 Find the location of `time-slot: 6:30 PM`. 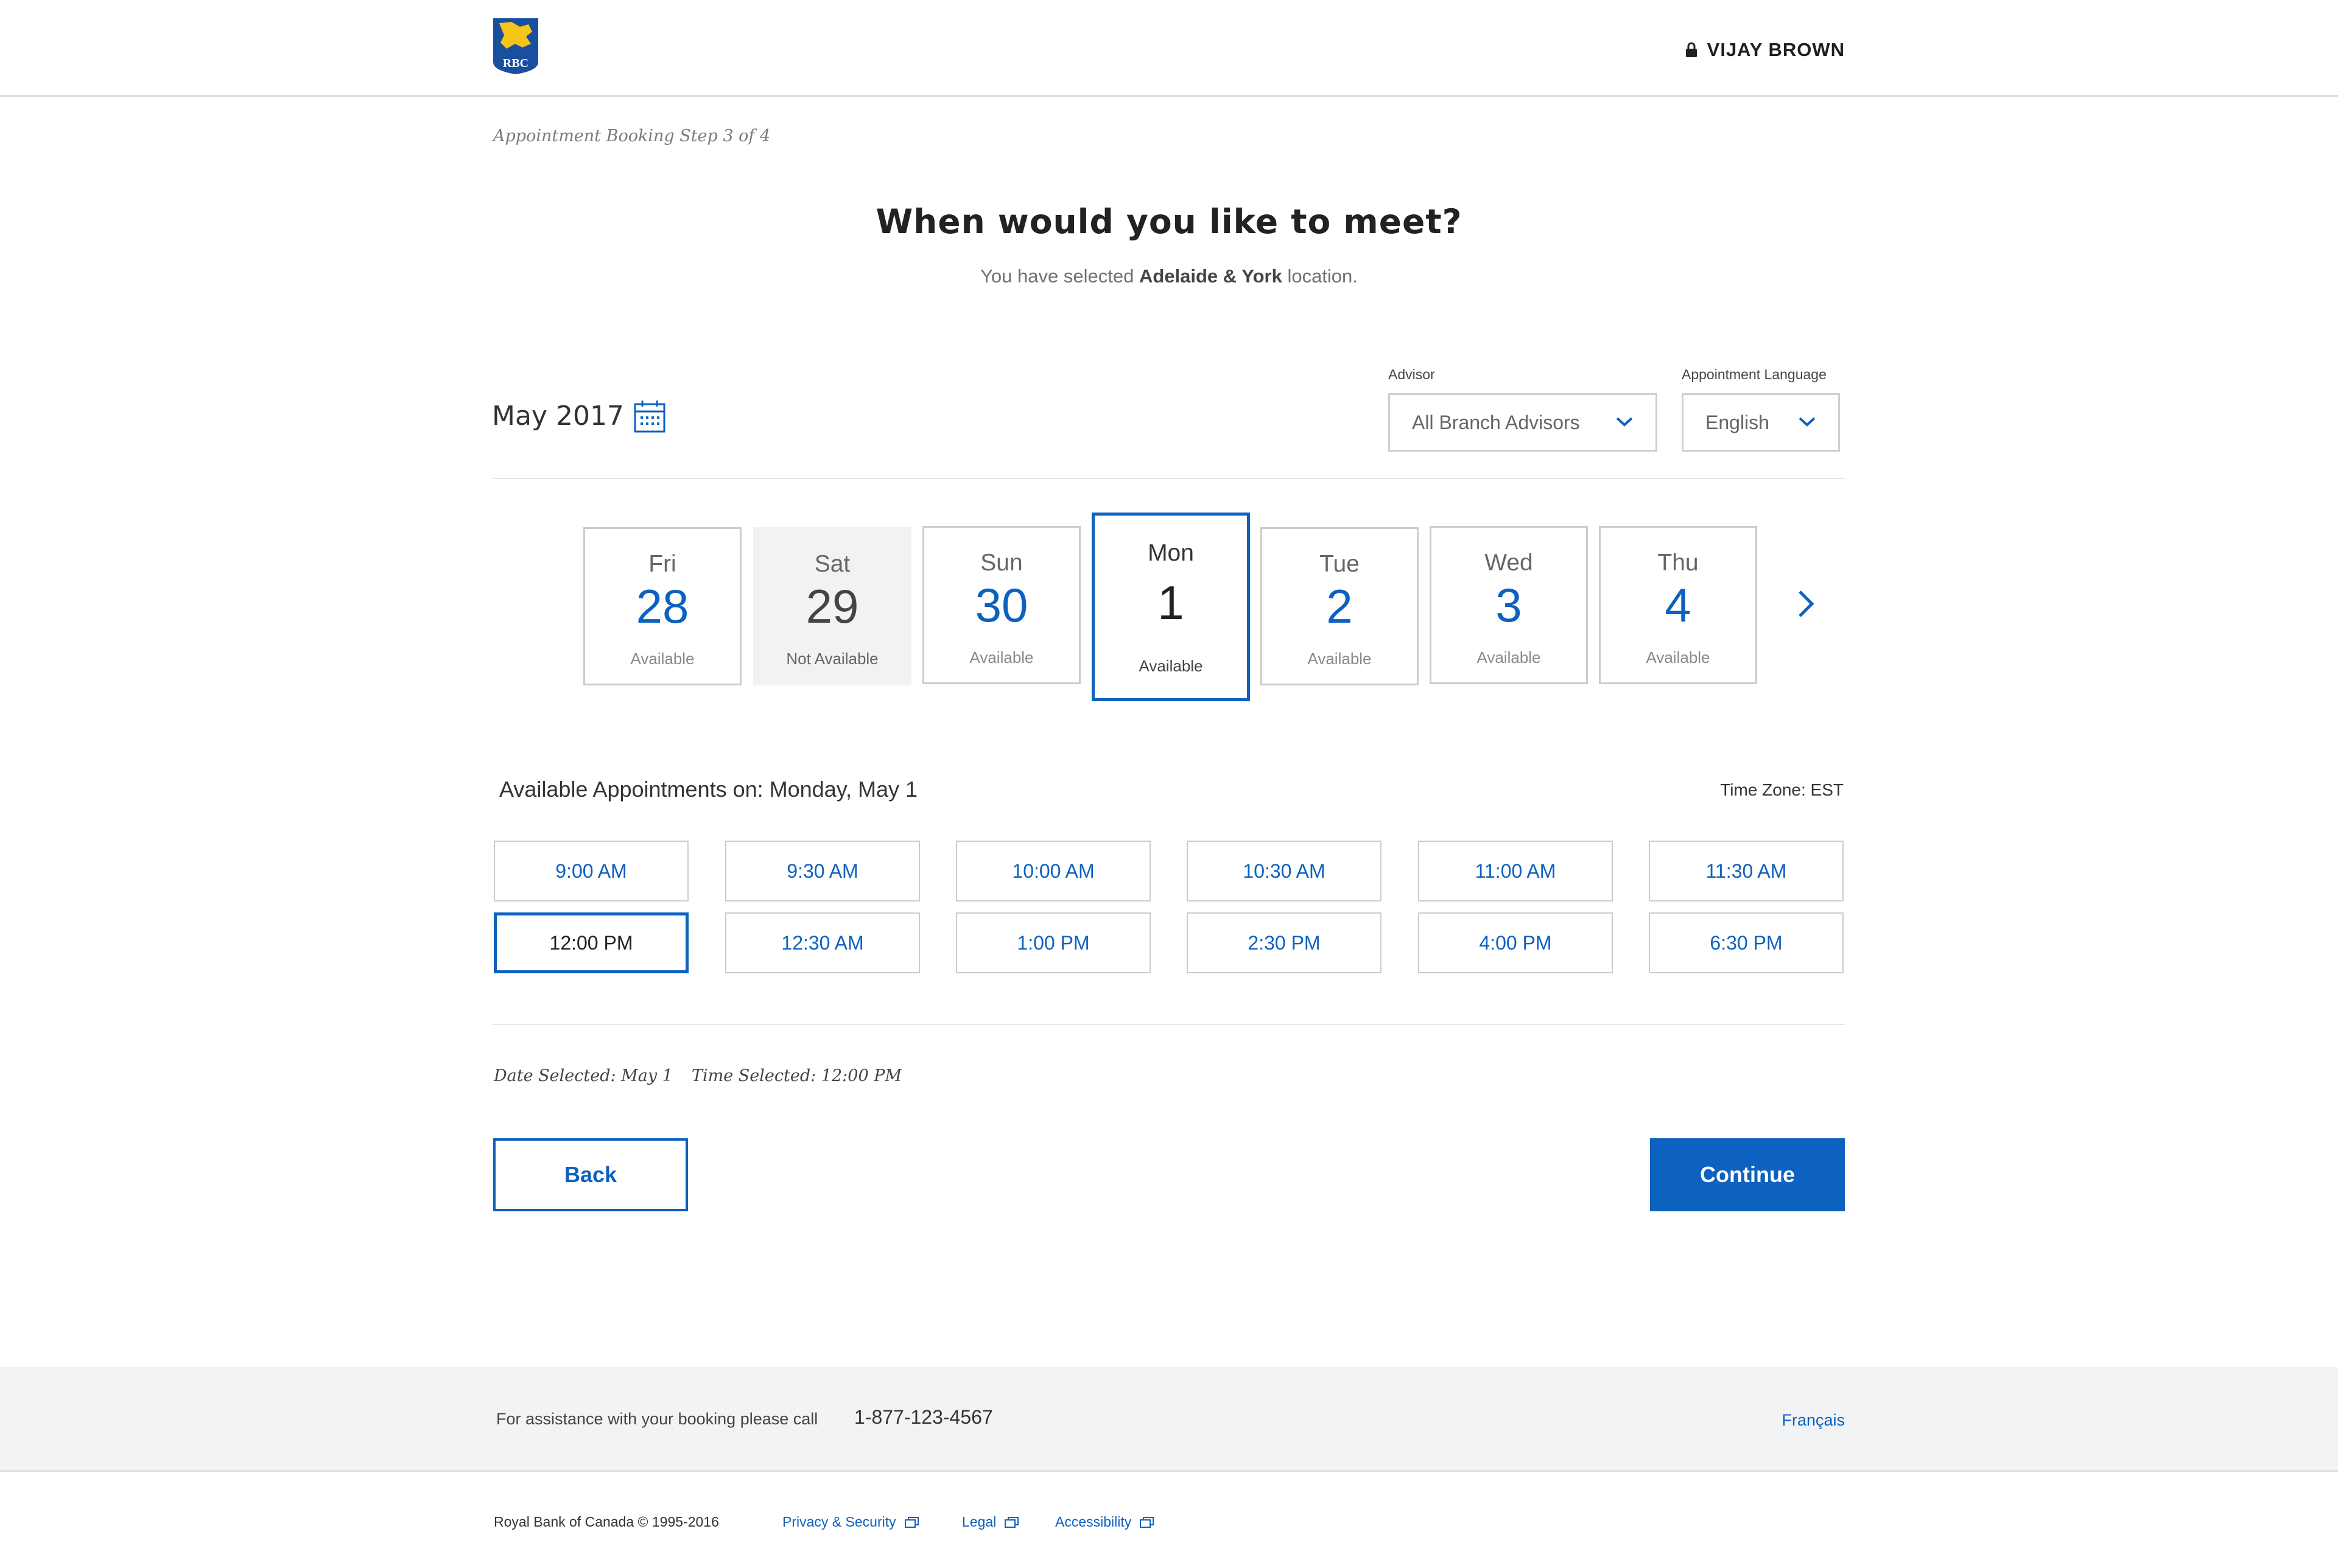

time-slot: 6:30 PM is located at coordinates (1747, 942).